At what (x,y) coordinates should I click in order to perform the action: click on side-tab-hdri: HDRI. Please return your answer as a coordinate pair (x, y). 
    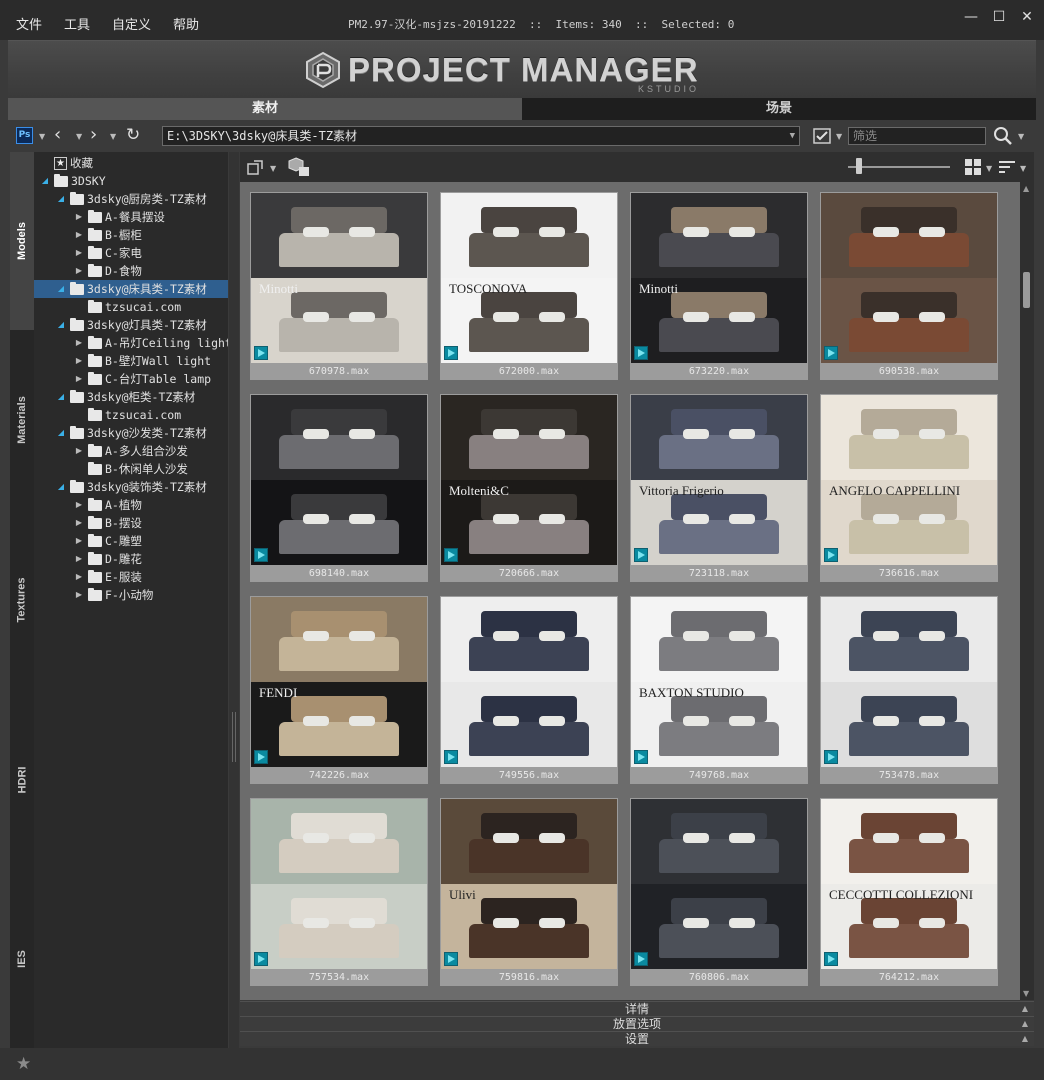
    Looking at the image, I should click on (22, 780).